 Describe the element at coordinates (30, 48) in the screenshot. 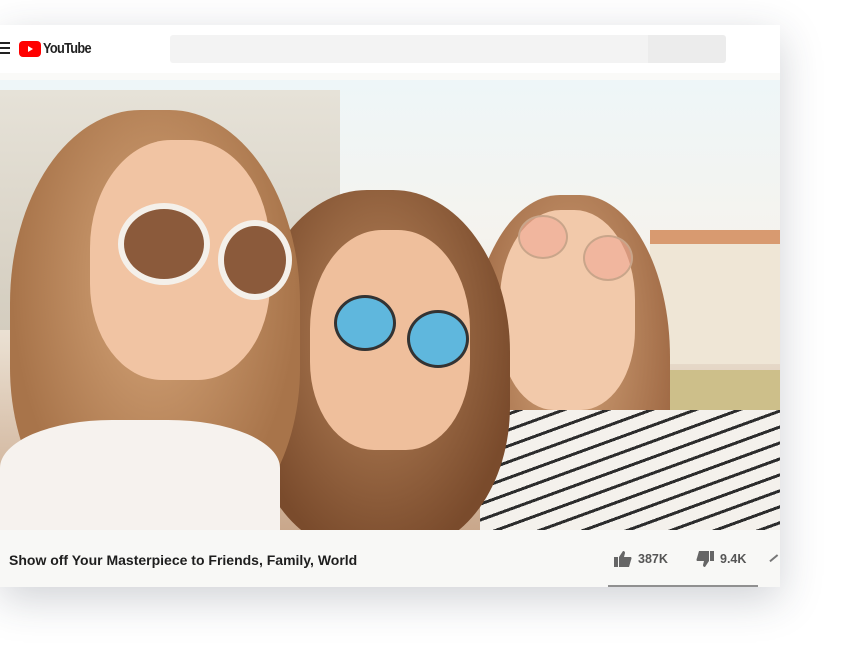

I see `play-icon` at that location.